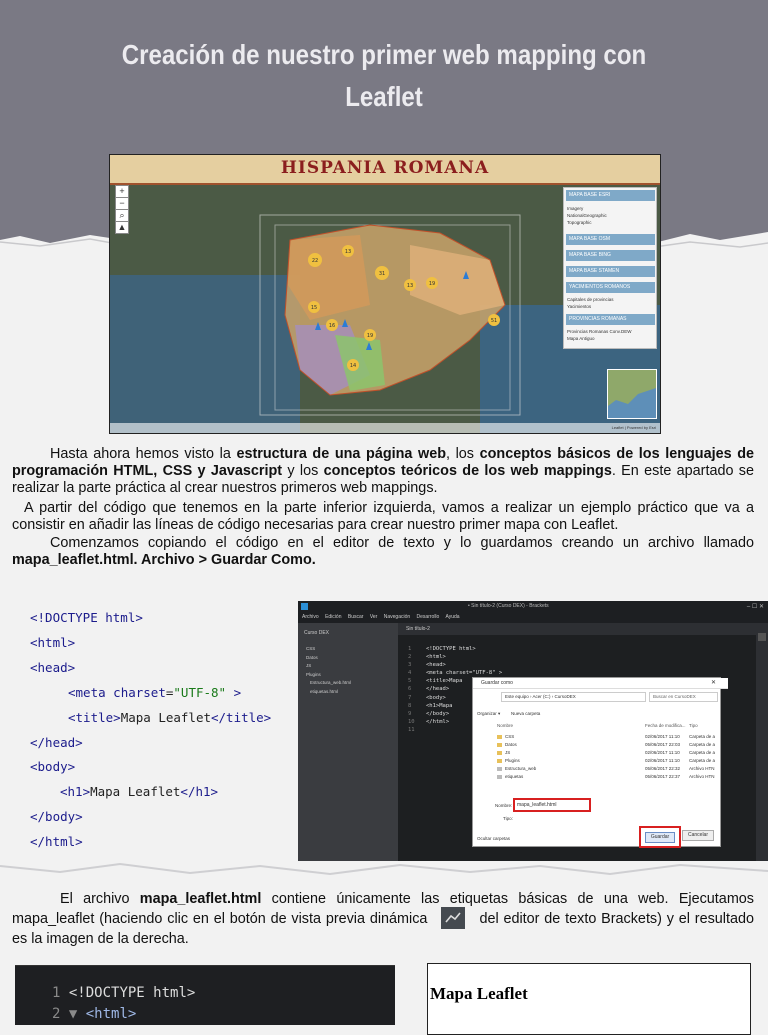 This screenshot has height=1035, width=768. I want to click on filename-input: mapa_leaflet.html, so click(552, 805).